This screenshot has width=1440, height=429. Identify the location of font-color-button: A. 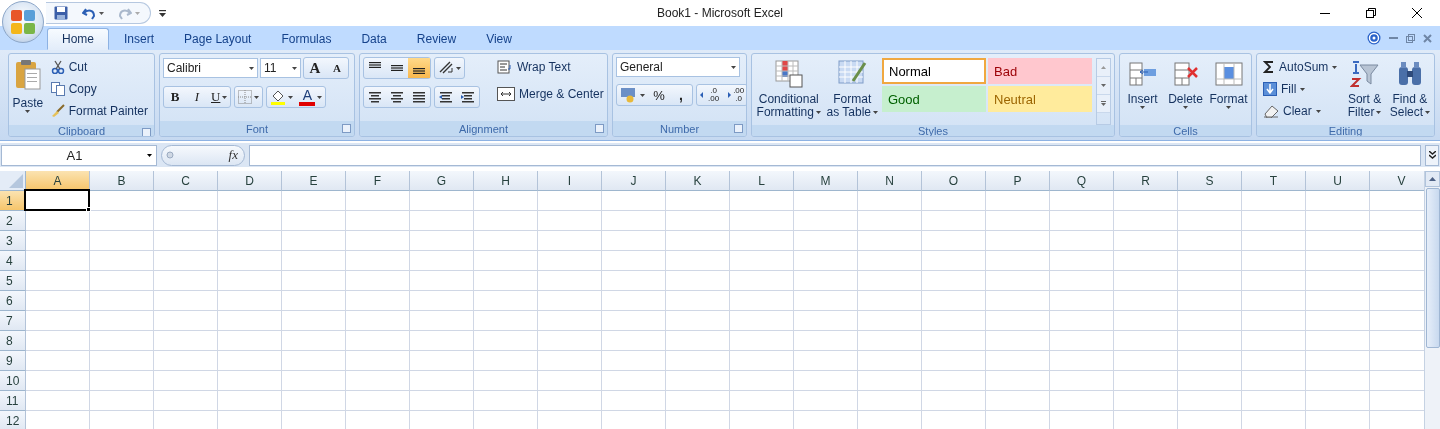
(311, 97).